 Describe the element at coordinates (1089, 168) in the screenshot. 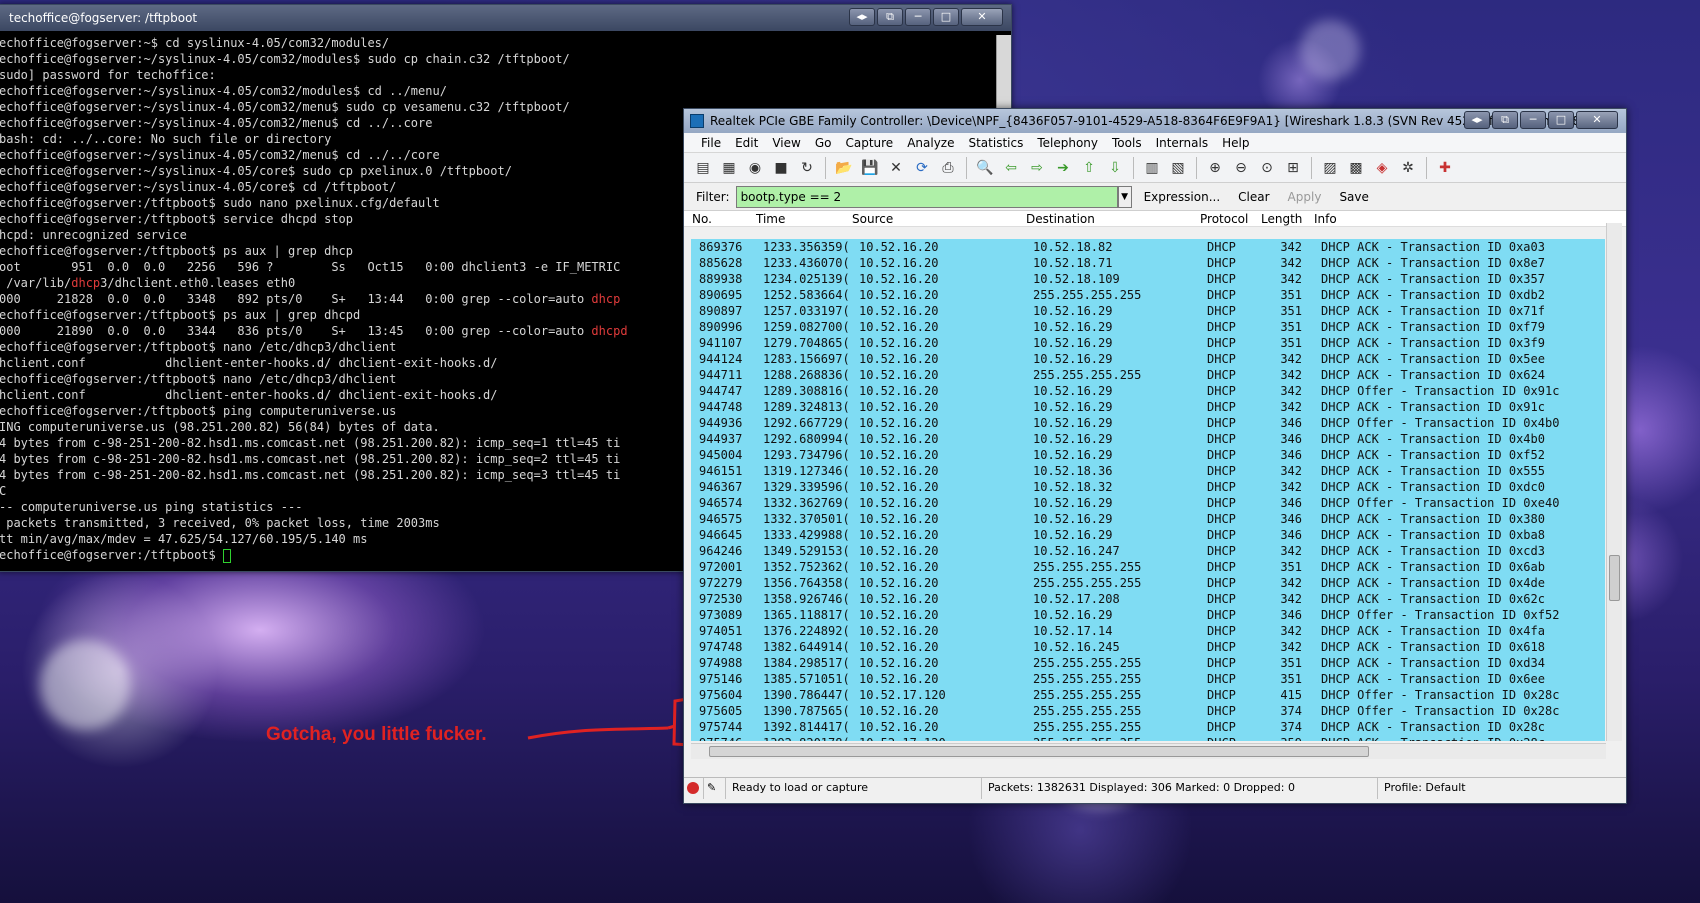

I see `go-first-icon: ⇧` at that location.